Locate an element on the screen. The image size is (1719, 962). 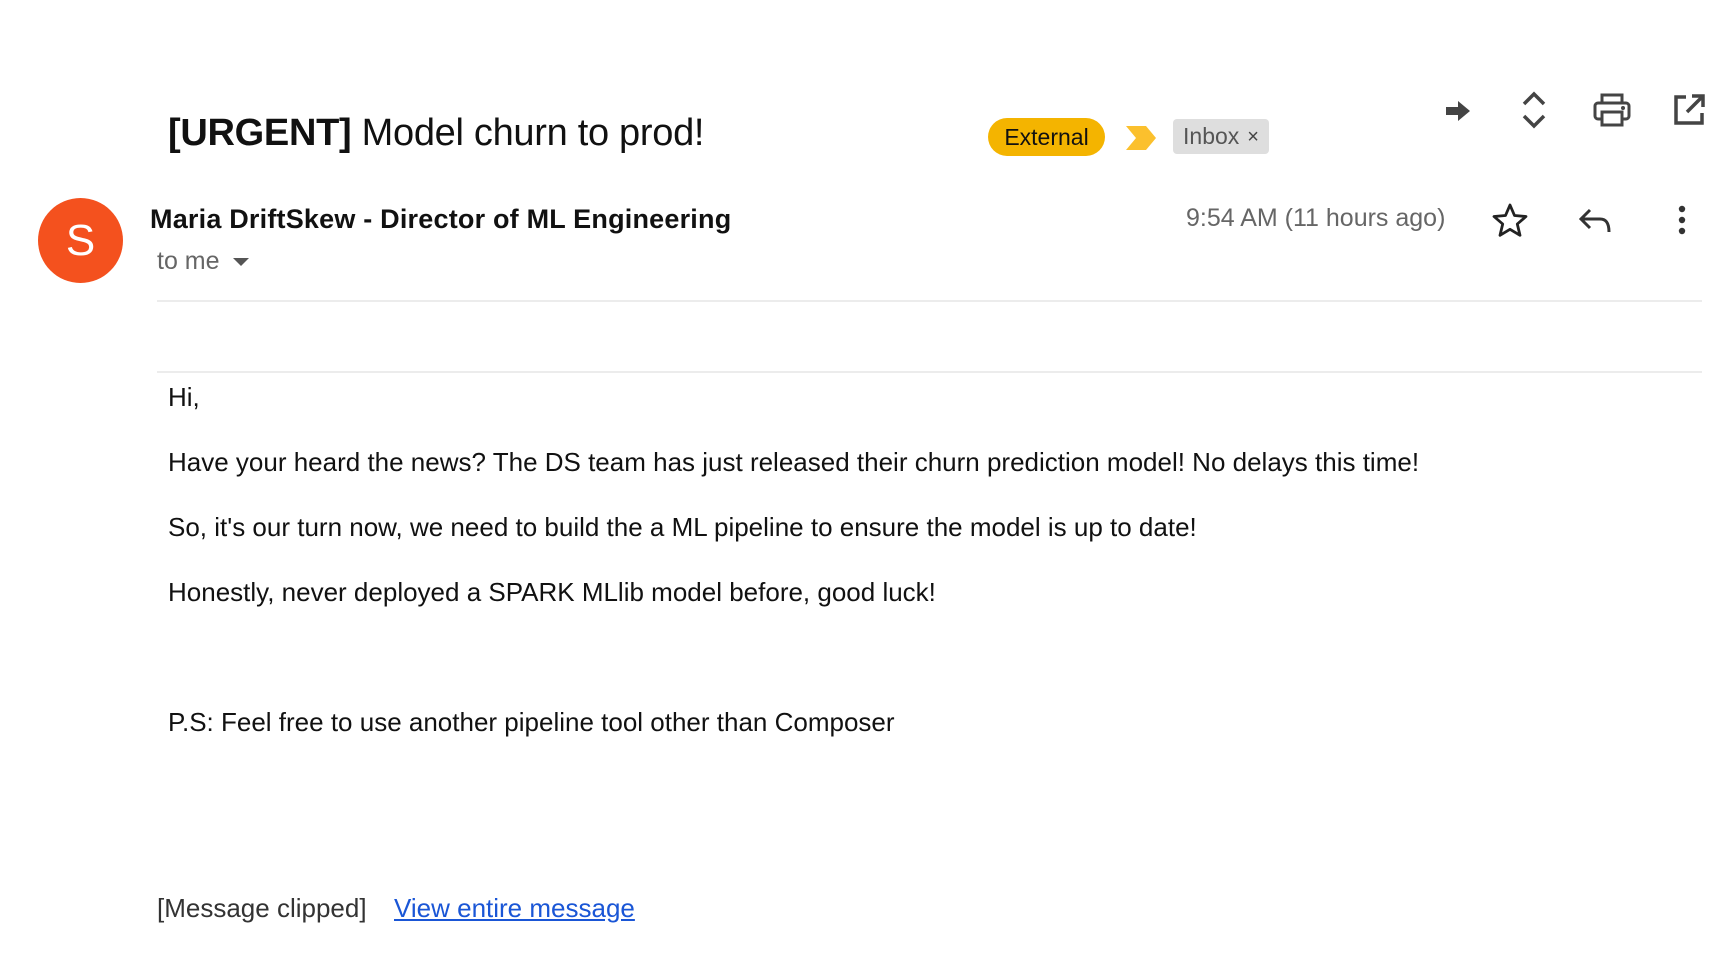
print-icon is located at coordinates (1612, 110).